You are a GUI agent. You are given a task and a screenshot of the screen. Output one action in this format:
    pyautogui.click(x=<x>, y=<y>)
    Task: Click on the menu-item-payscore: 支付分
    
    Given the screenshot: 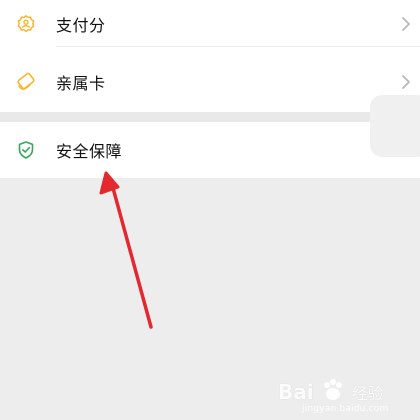 What is the action you would take?
    pyautogui.click(x=210, y=26)
    